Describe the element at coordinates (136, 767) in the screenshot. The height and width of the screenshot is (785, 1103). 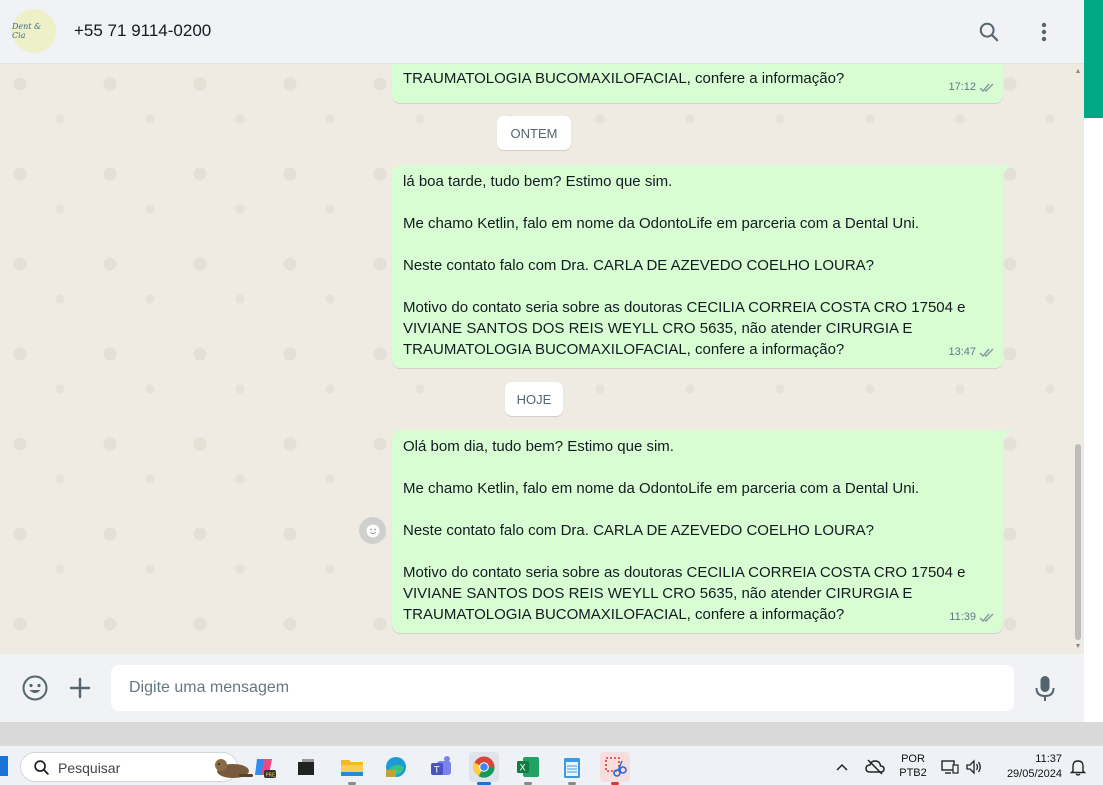
I see `taskbar-search: Pesquisar` at that location.